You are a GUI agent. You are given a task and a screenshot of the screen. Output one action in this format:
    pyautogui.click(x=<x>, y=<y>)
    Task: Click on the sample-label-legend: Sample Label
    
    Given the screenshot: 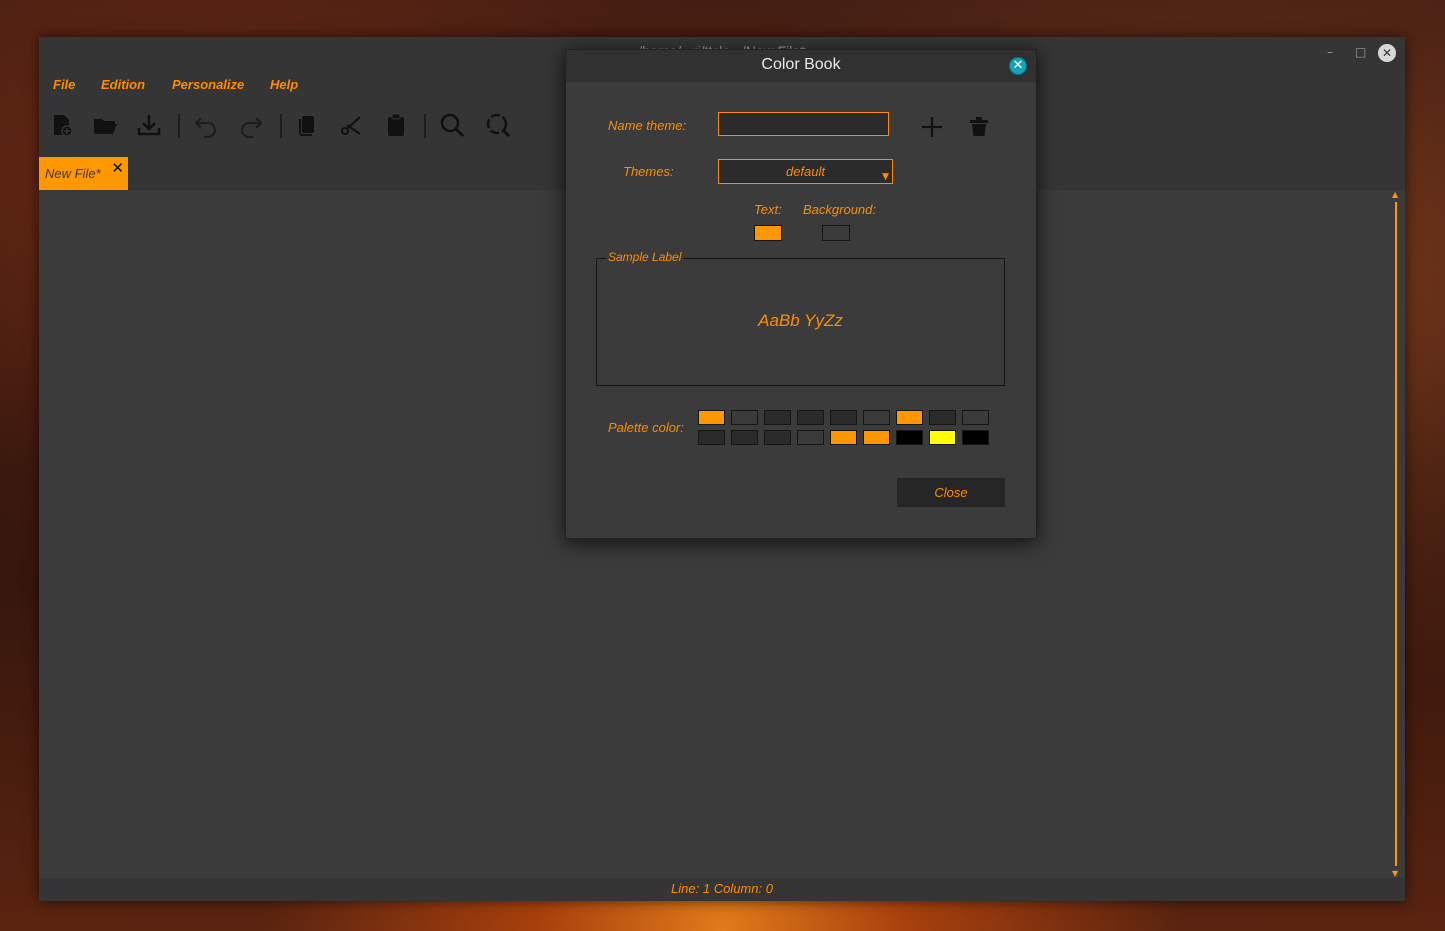 What is the action you would take?
    pyautogui.click(x=645, y=257)
    